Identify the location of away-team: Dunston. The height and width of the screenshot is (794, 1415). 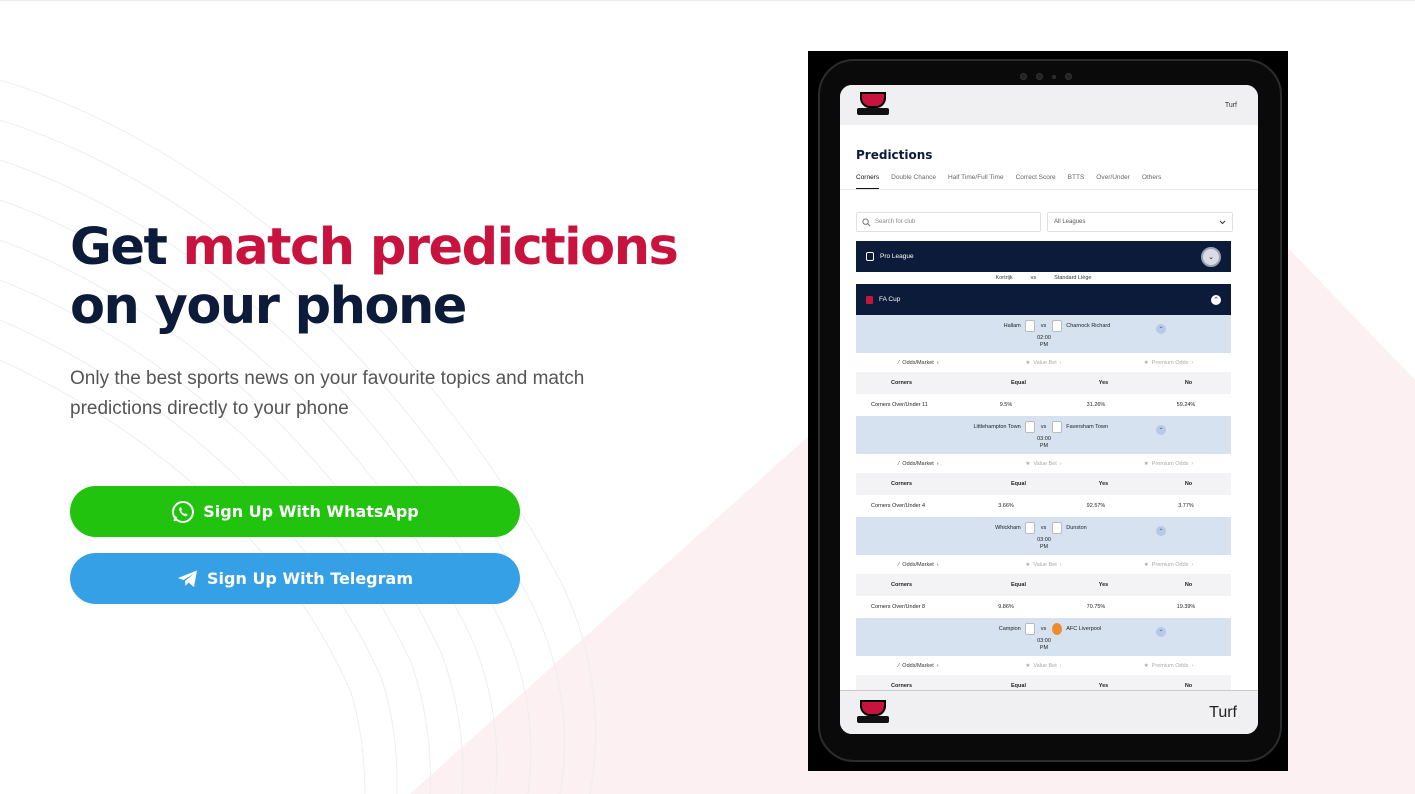
(1076, 528).